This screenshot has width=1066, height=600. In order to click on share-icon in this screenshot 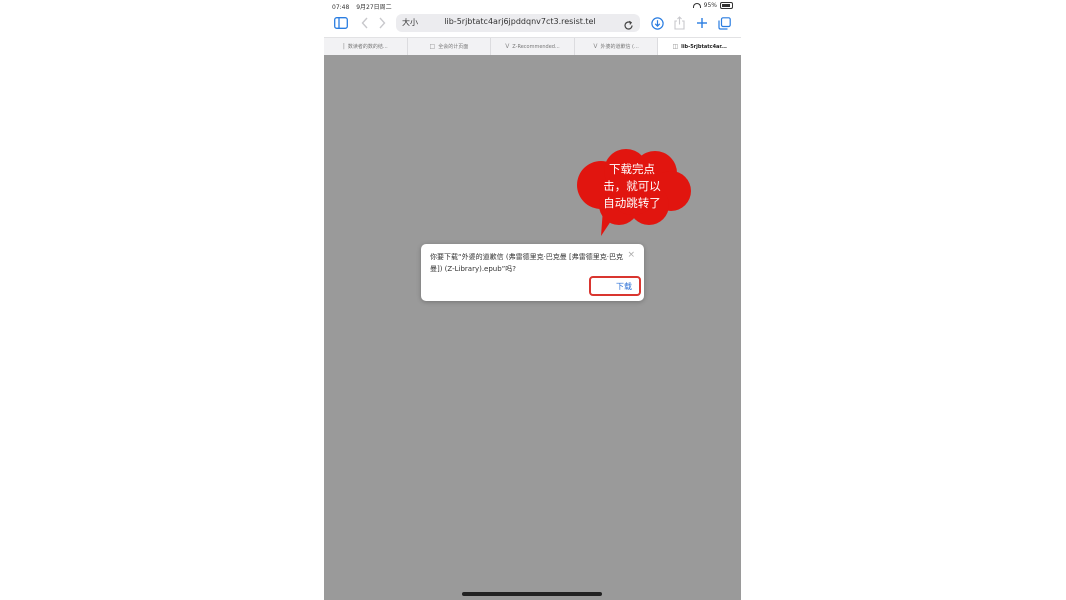, I will do `click(679, 23)`.